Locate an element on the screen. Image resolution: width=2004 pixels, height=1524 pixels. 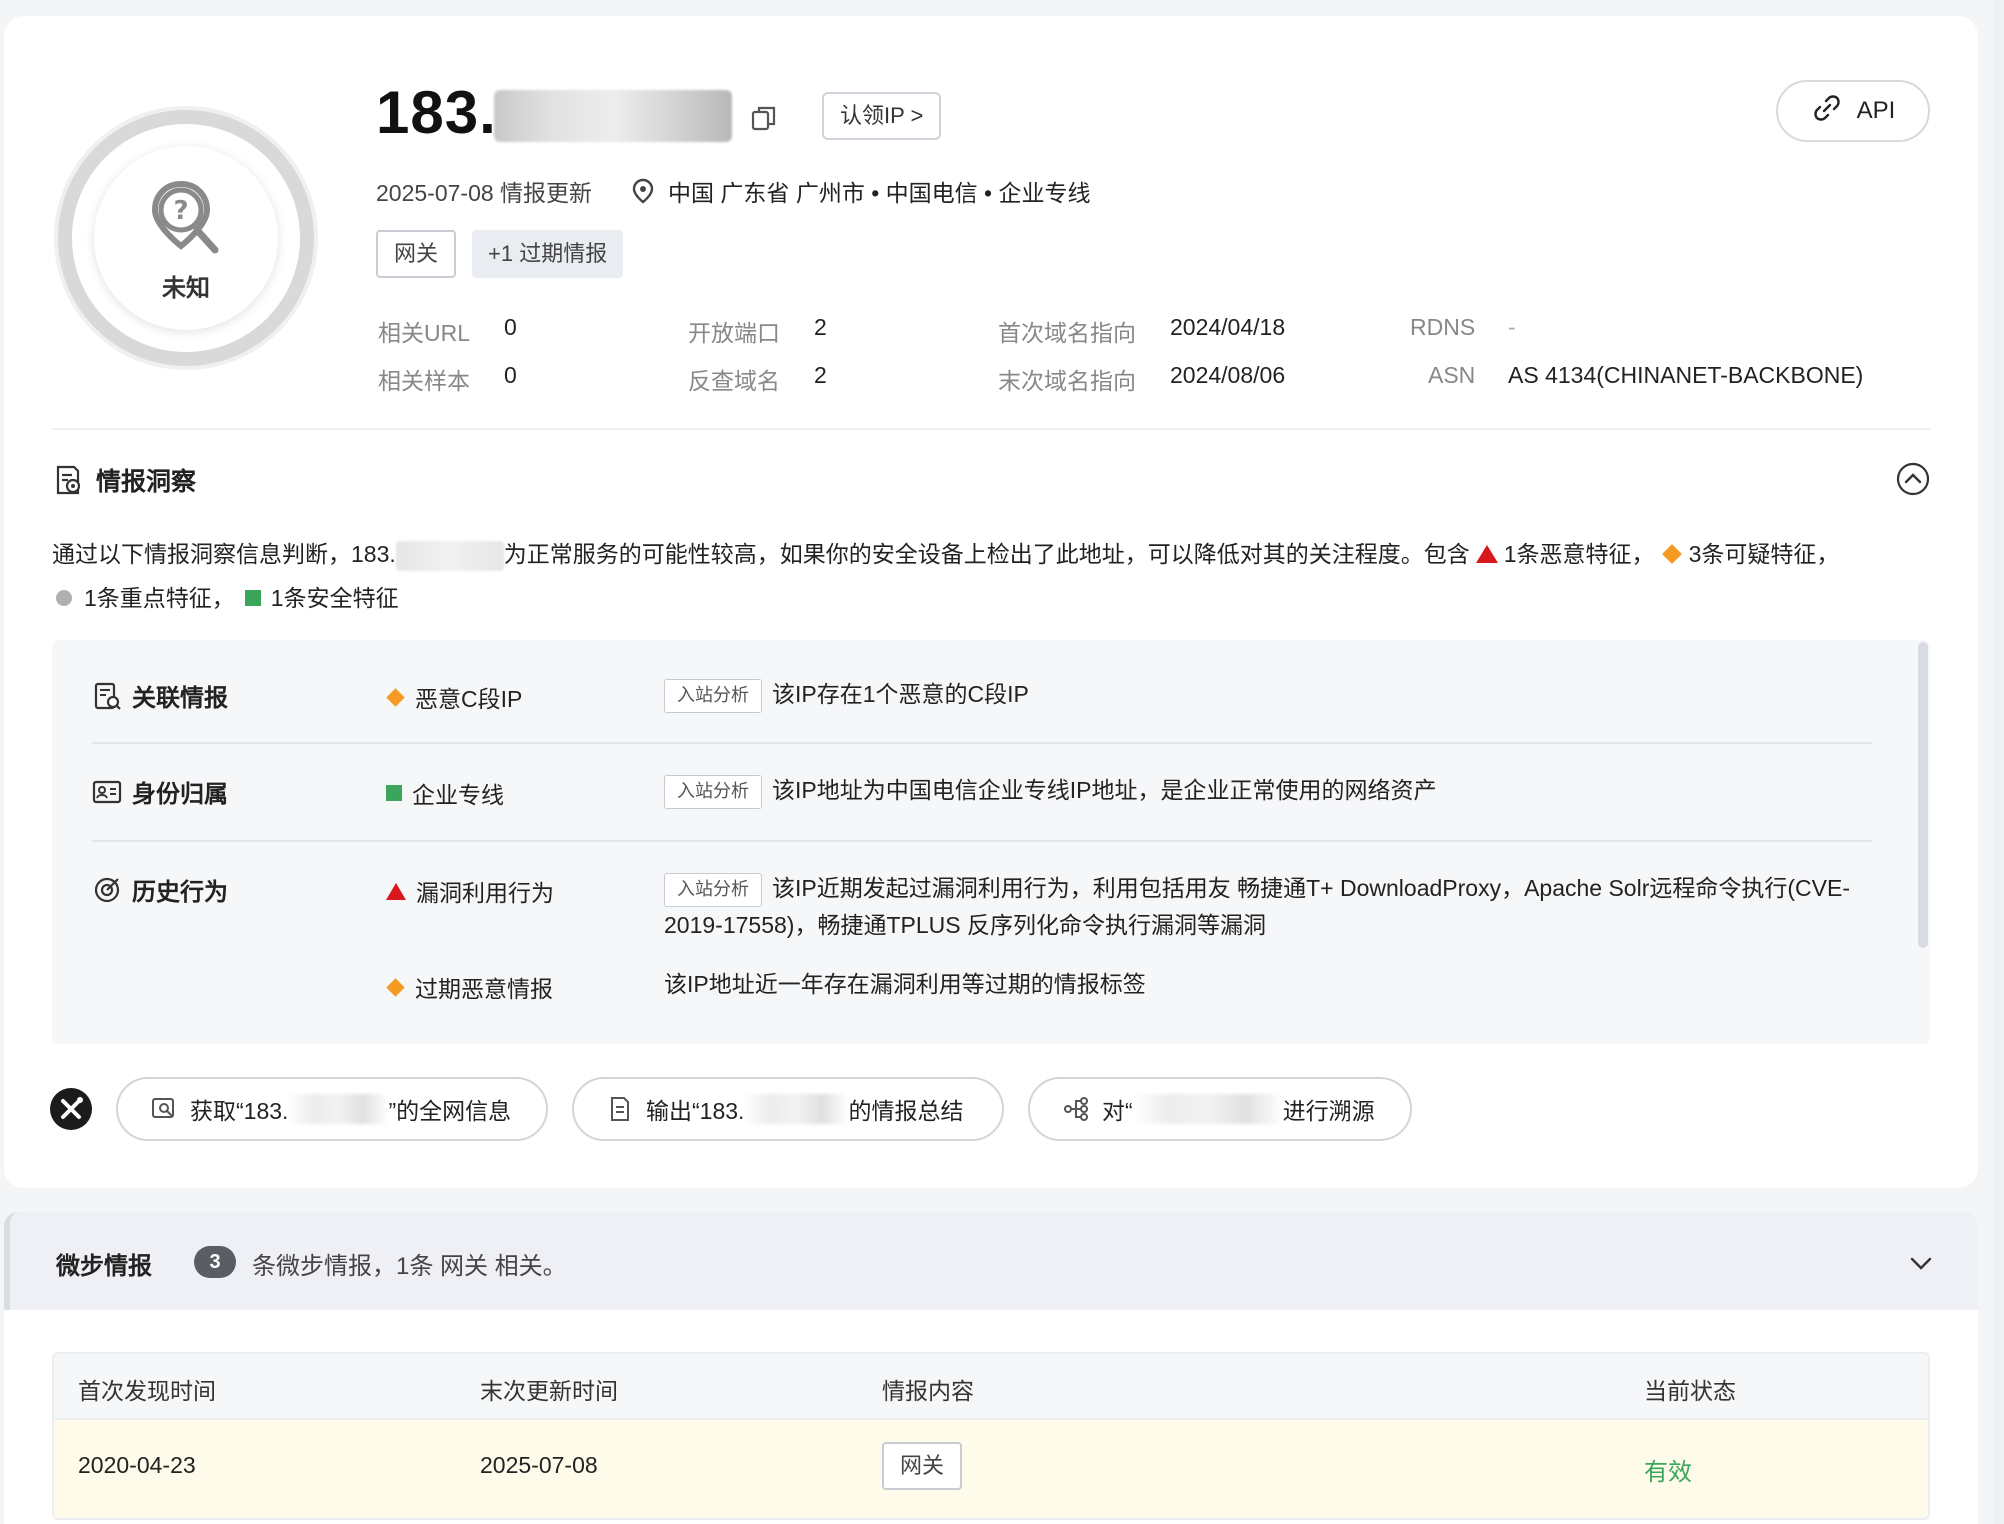
stat-label-asn: ASN is located at coordinates (1452, 375).